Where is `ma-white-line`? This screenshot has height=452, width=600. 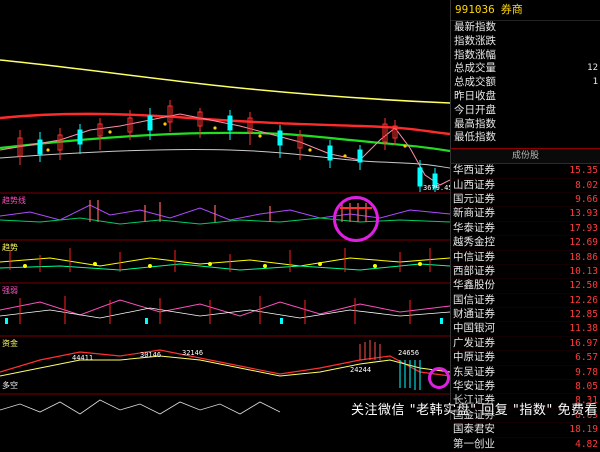 ma-white-line is located at coordinates (225, 158).